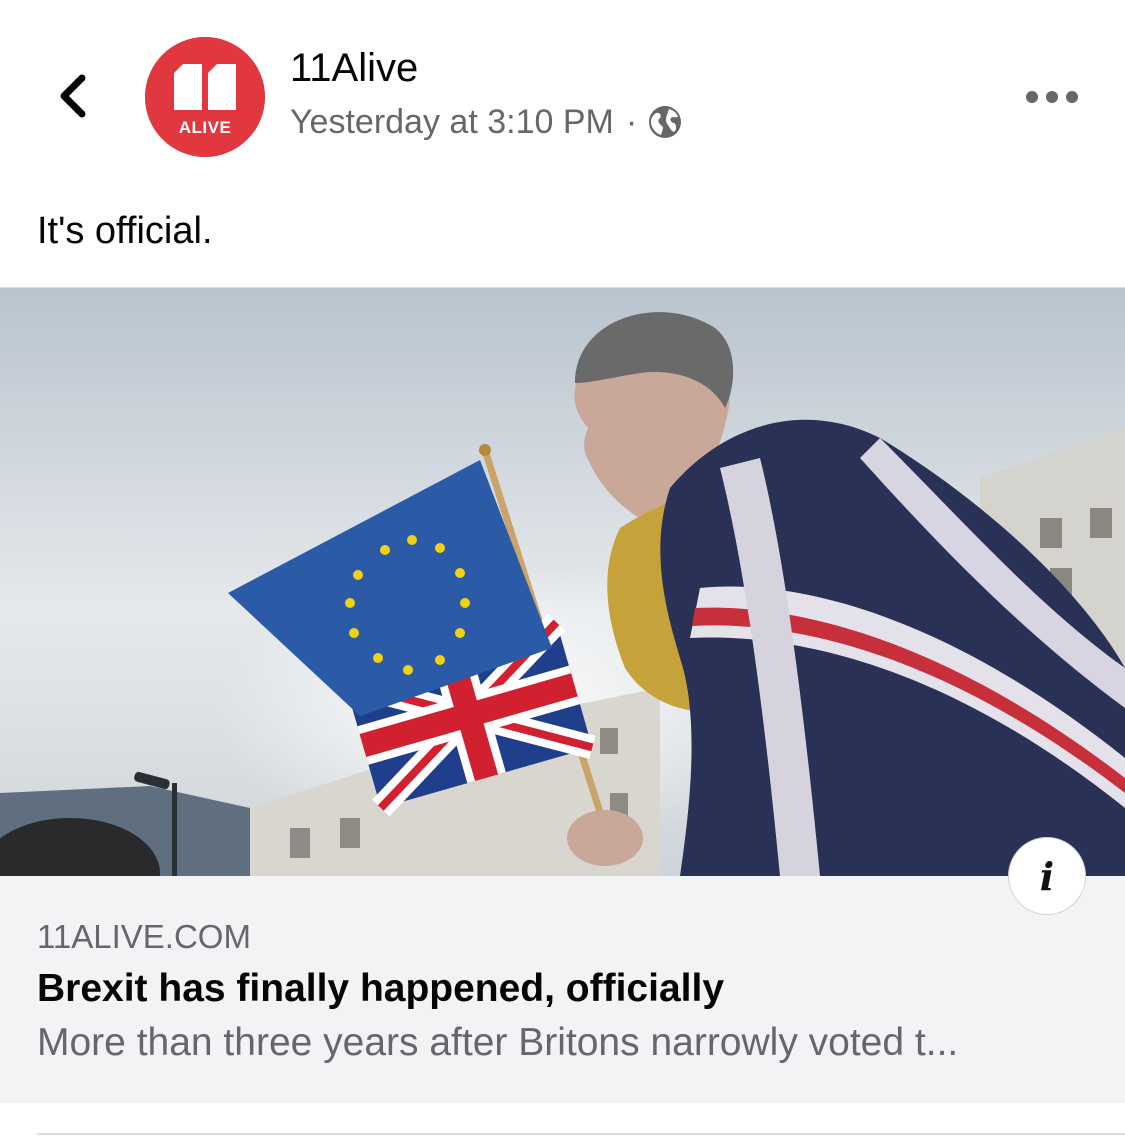 The image size is (1125, 1137). I want to click on info-icon: i, so click(1047, 876).